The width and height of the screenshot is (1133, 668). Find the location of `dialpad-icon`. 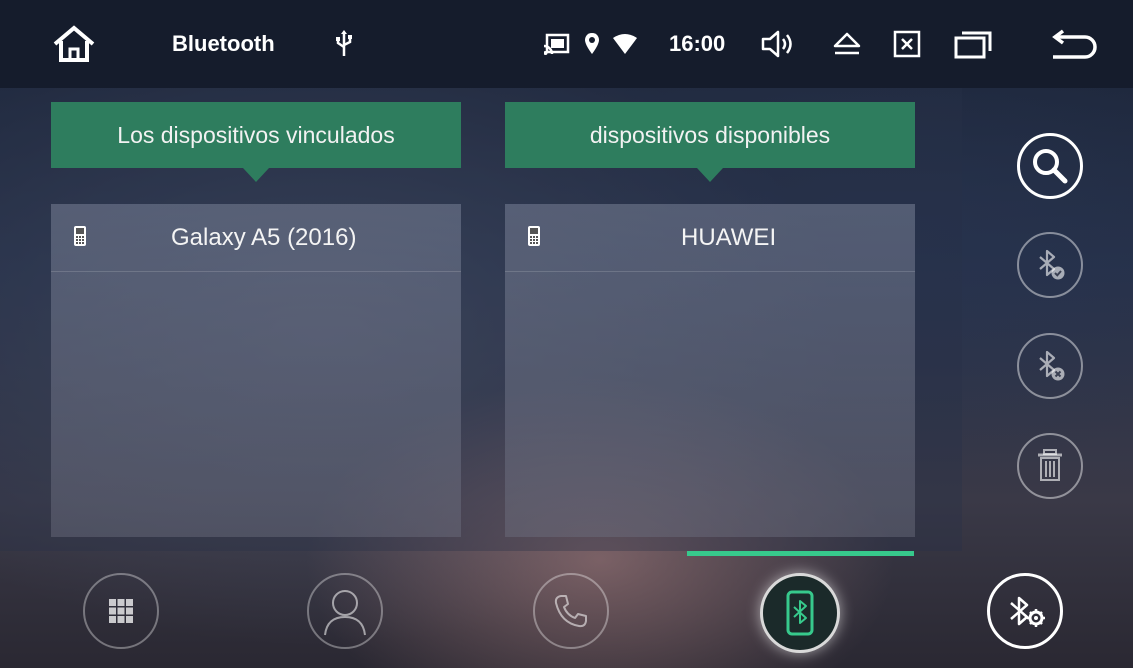

dialpad-icon is located at coordinates (121, 611).